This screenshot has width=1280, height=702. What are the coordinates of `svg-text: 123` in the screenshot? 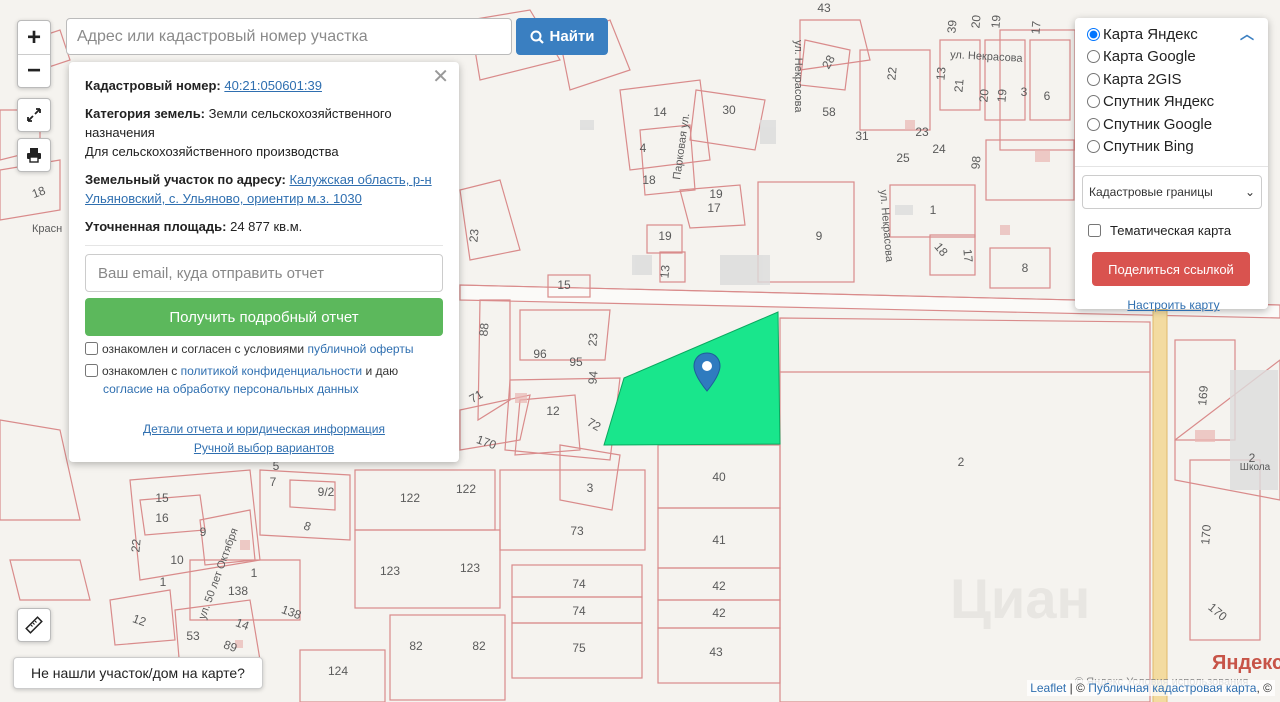 It's located at (470, 568).